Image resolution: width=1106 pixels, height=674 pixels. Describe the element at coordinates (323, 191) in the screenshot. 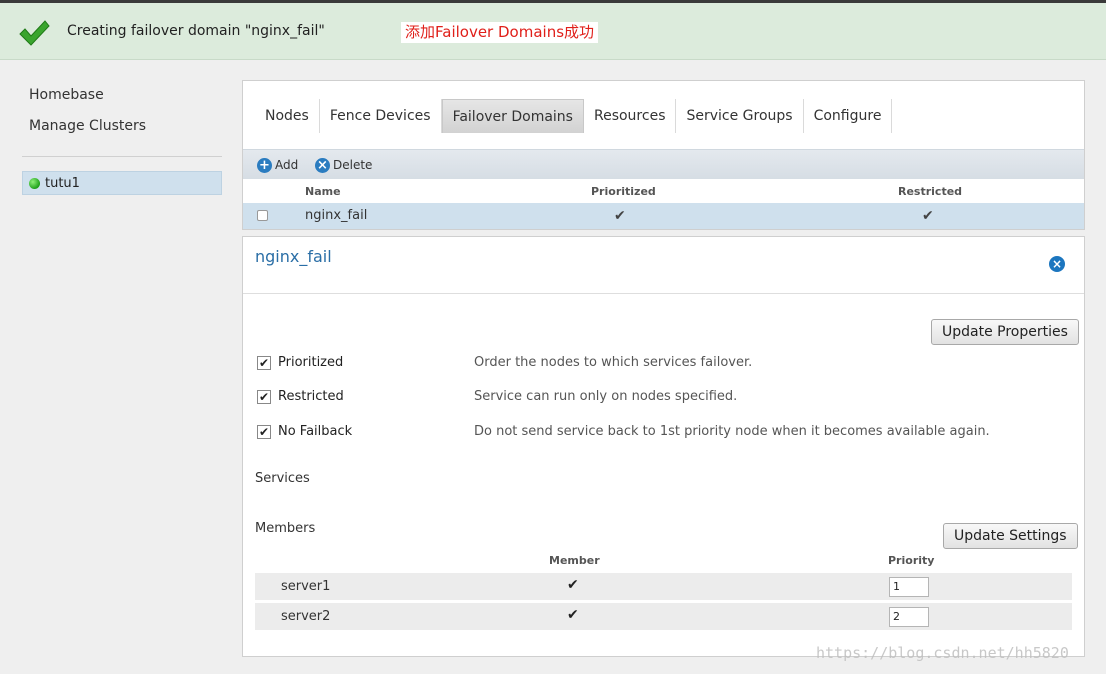

I see `column-header-name: Name` at that location.